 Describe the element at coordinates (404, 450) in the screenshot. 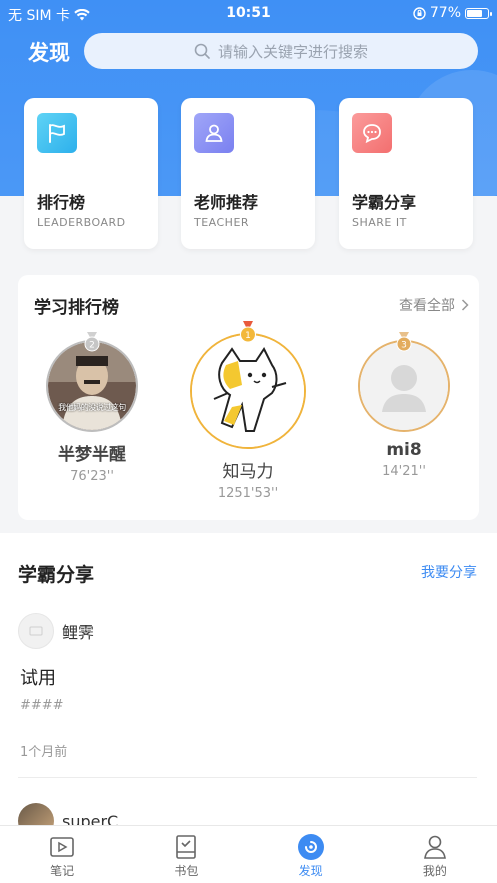

I see `ranker-name: mi8` at that location.